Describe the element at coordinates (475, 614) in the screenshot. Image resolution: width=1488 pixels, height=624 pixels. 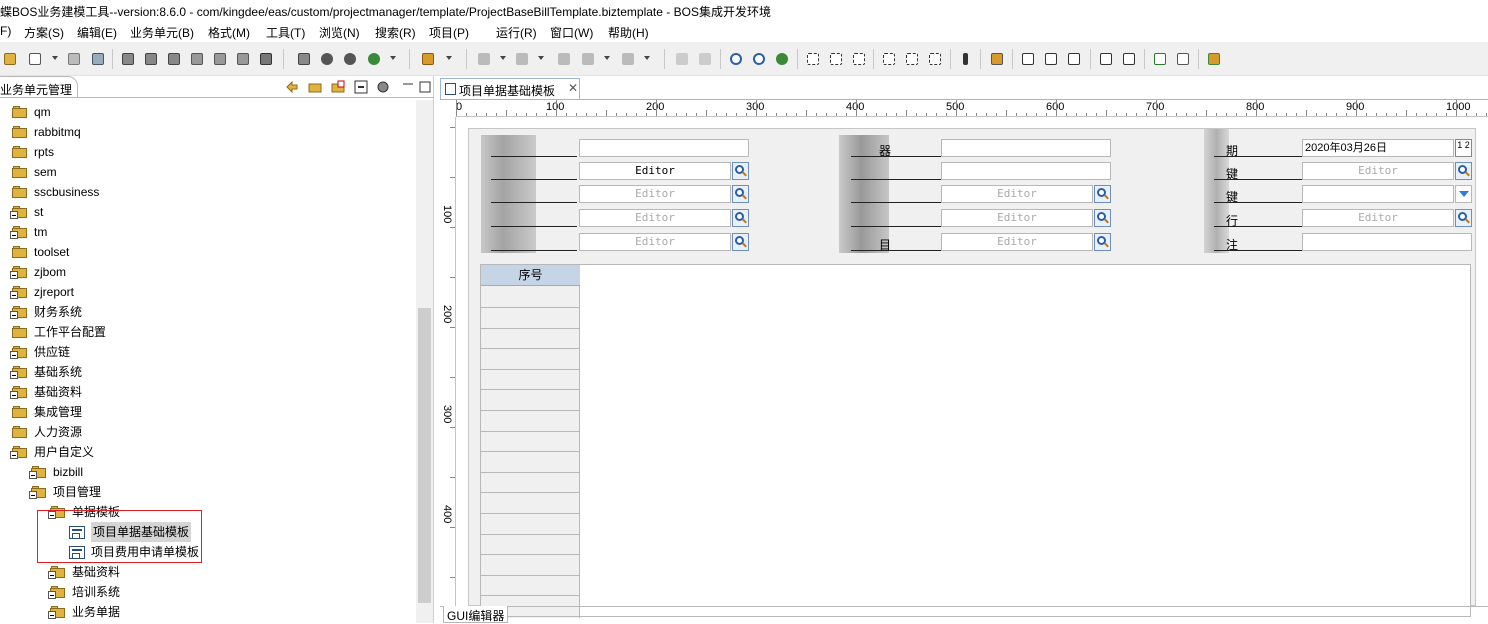
I see `gui-editor-tab: GUI编辑器` at that location.